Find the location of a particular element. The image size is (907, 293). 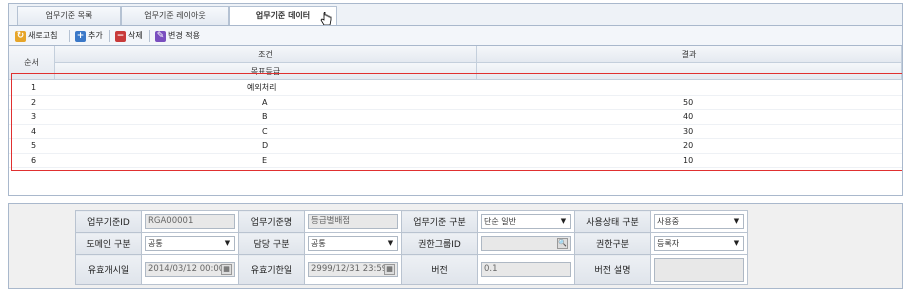

domain-select: 공통 ▼ is located at coordinates (190, 243).